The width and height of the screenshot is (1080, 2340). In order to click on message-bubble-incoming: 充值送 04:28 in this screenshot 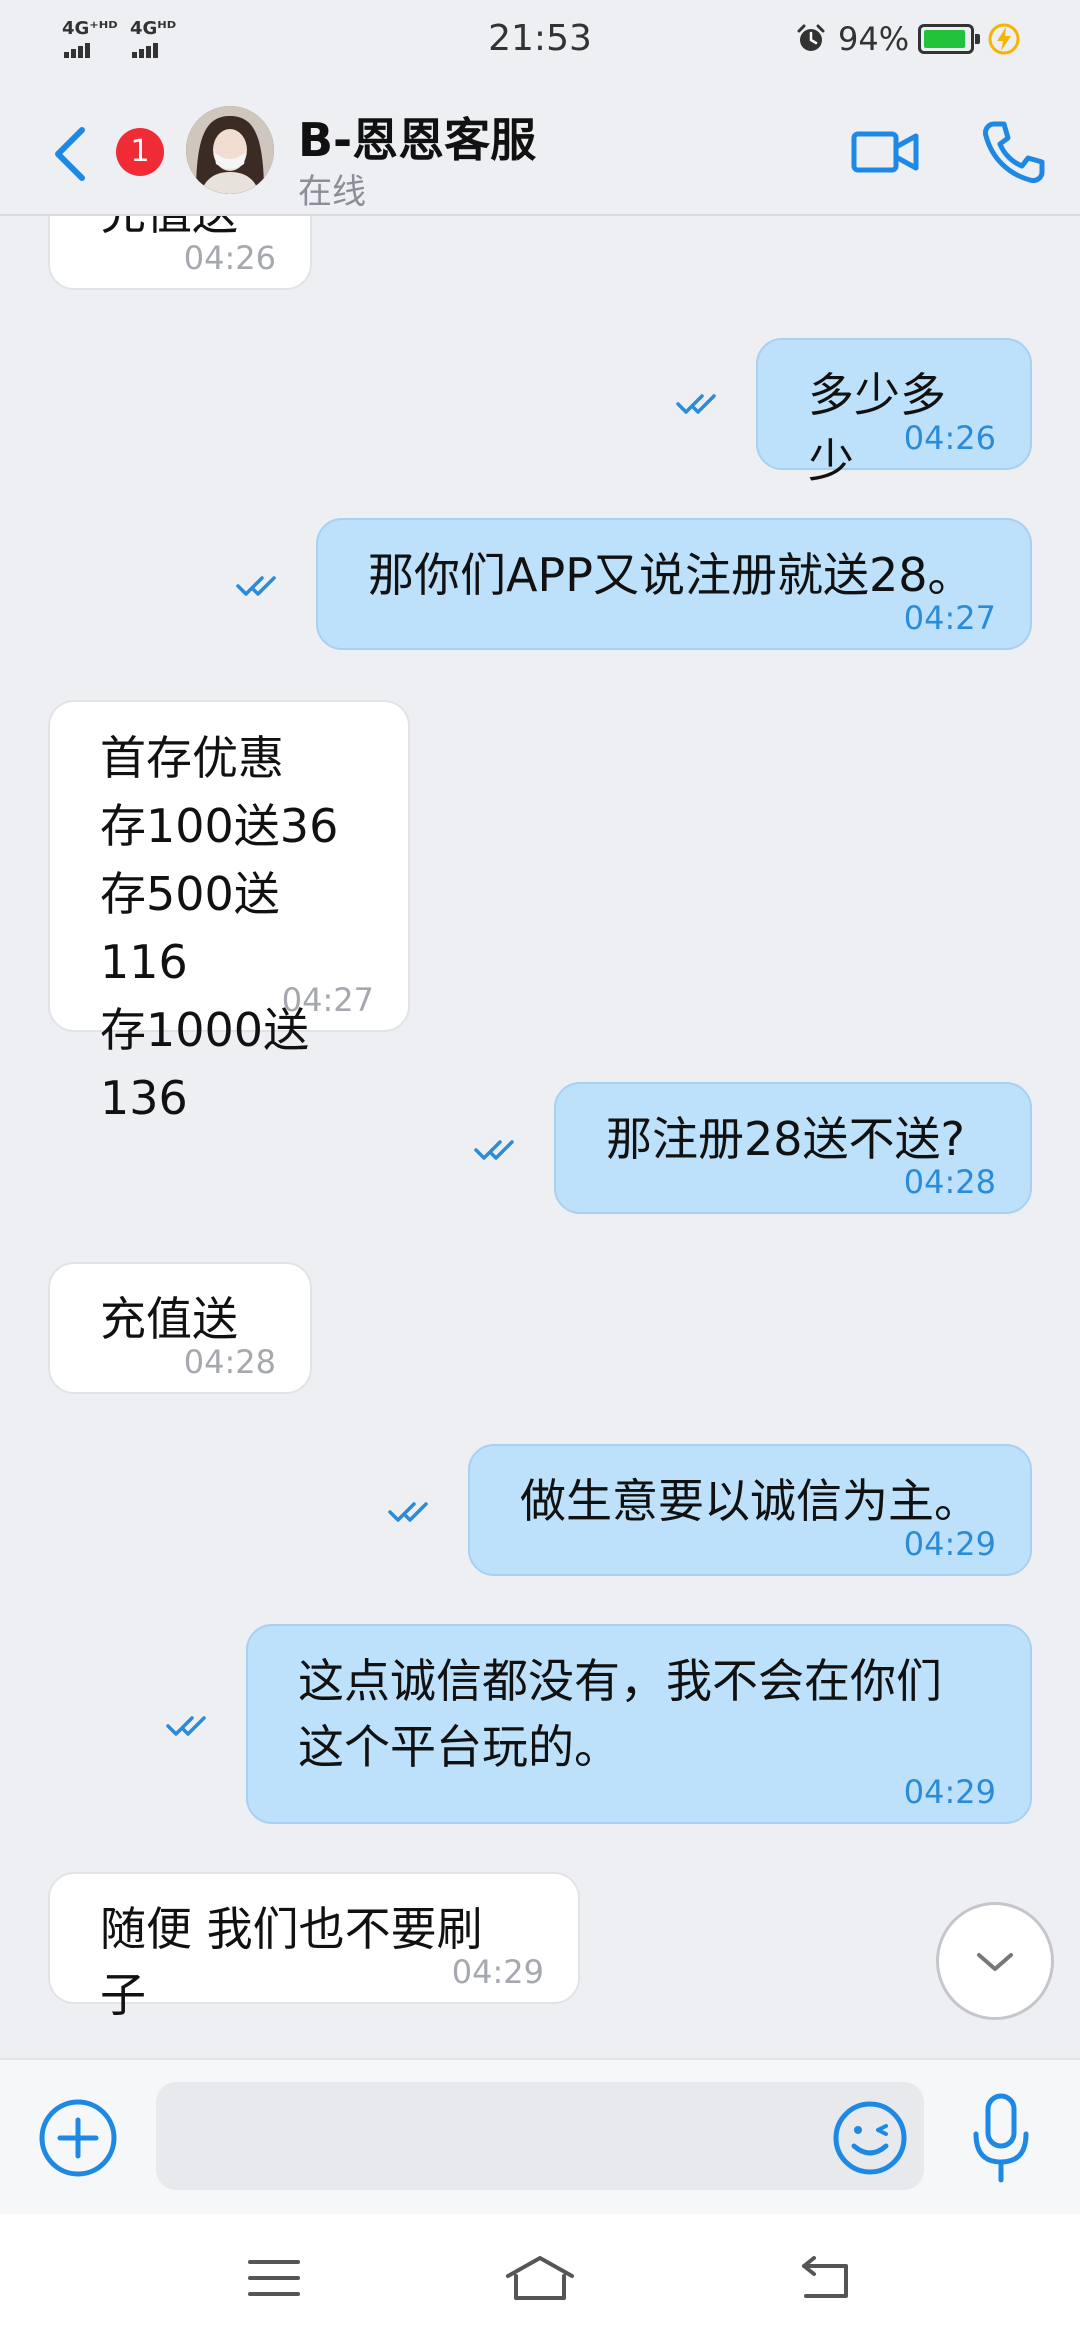, I will do `click(180, 1328)`.